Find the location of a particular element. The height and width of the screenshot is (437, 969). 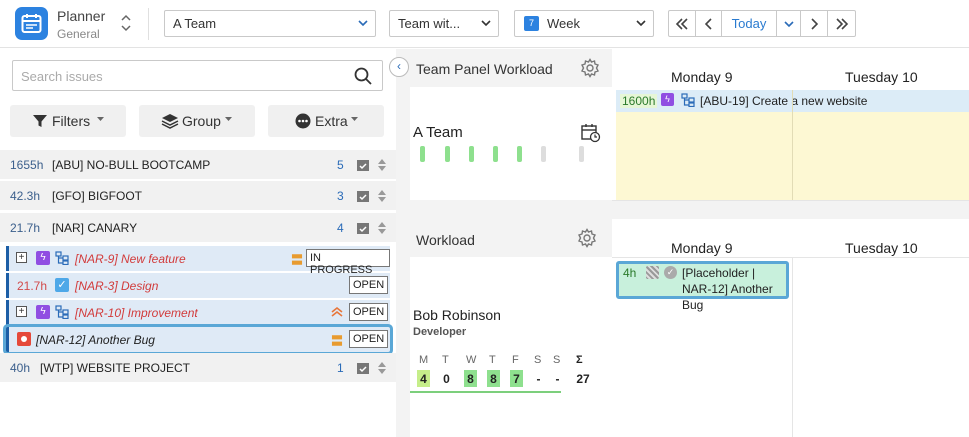

day-header: Tuesday 10 is located at coordinates (881, 77).